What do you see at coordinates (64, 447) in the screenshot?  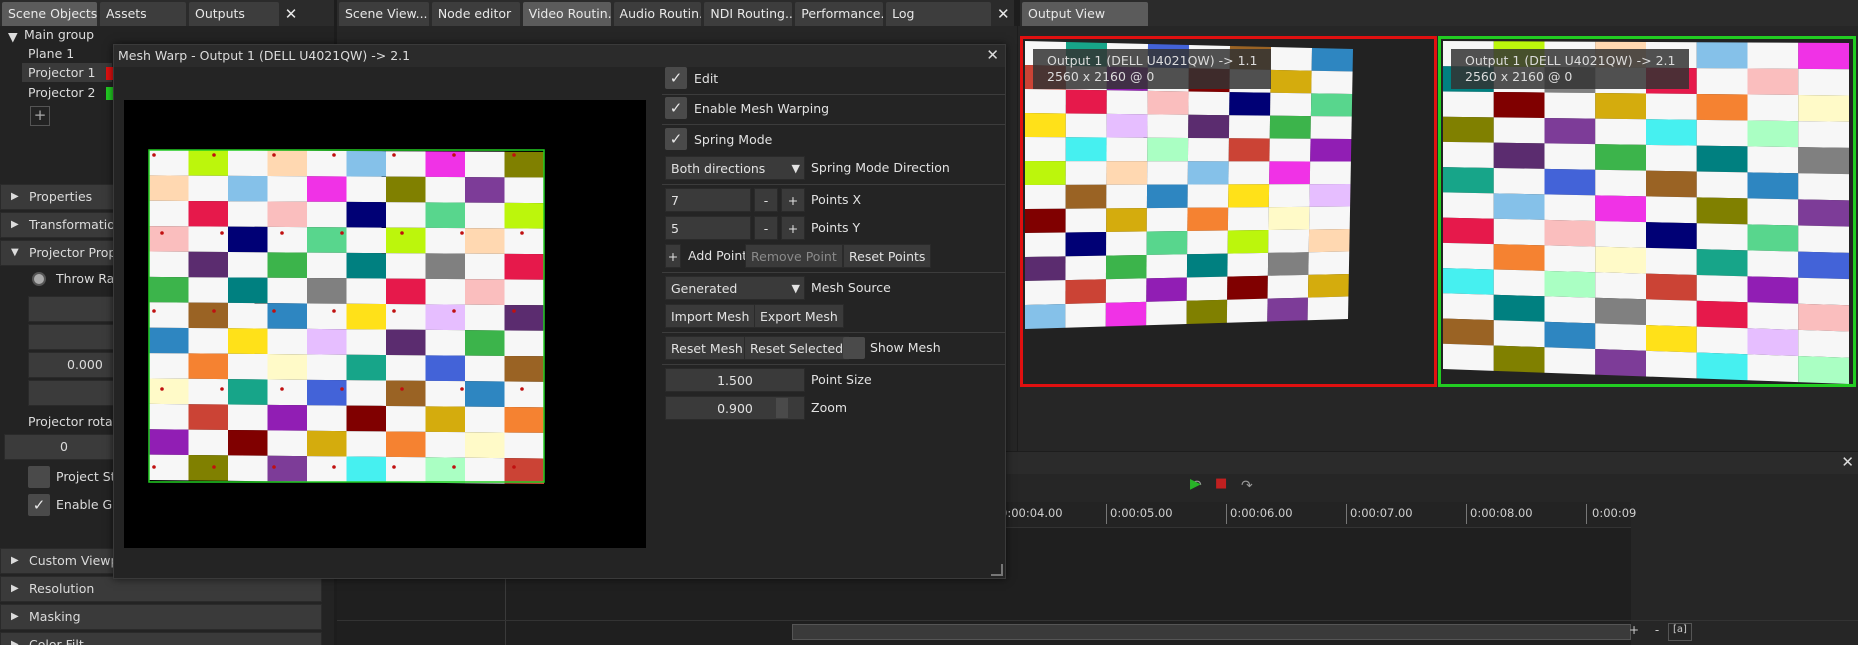 I see `rotation-x-field: 0` at bounding box center [64, 447].